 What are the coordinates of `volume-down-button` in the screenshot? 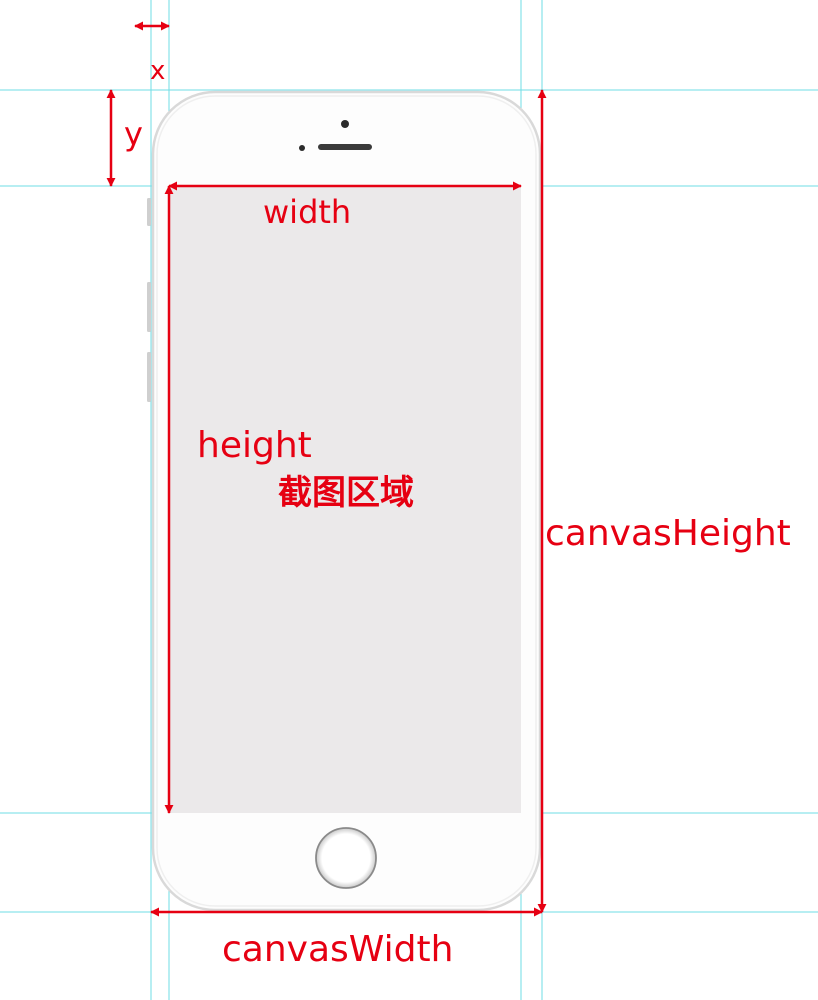 It's located at (149, 377).